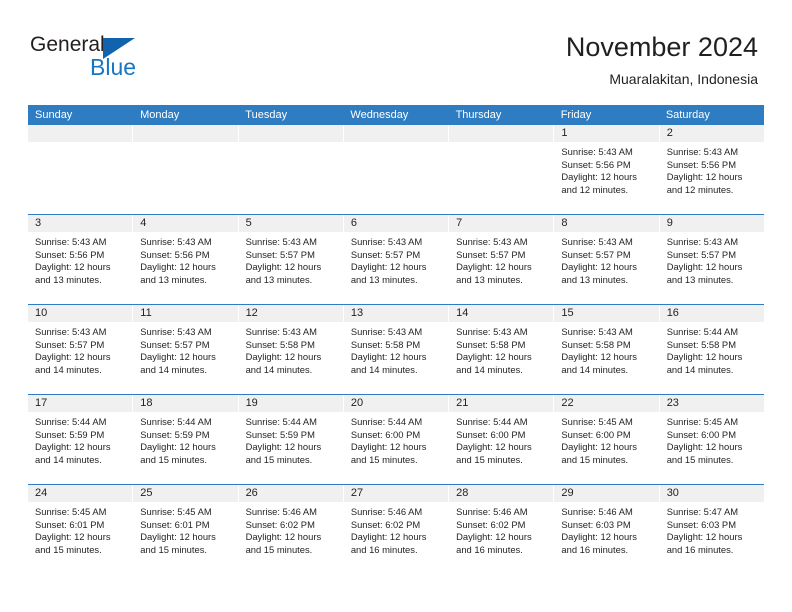  I want to click on day-info-line: Sunset: 6:02 PM, so click(385, 524).